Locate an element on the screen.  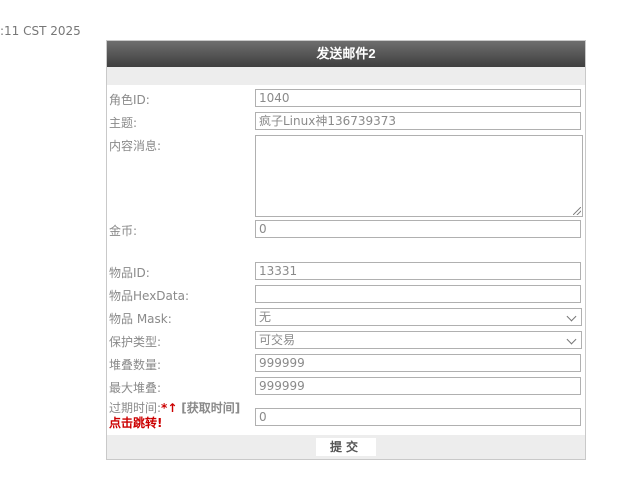
form-title: 发送邮件2 is located at coordinates (346, 54).